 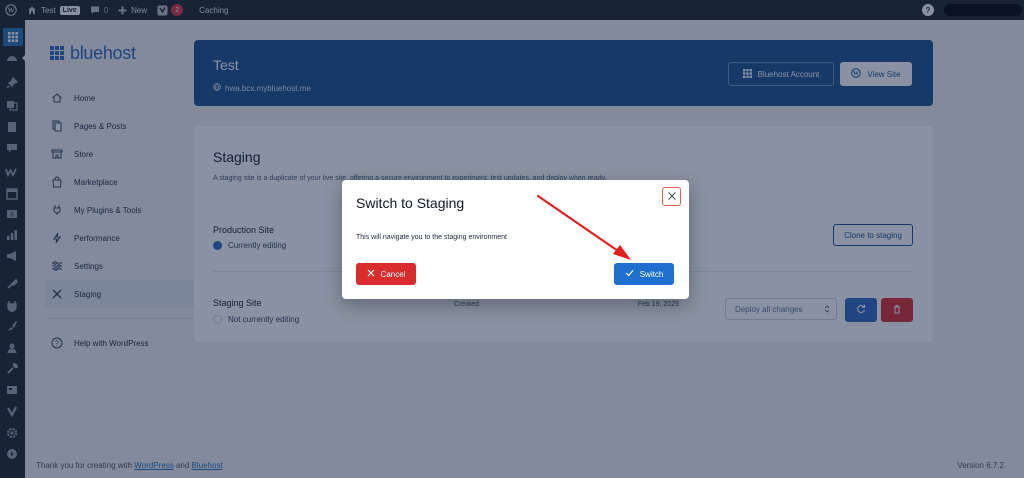 I want to click on cancel-button: Cancel, so click(x=386, y=274).